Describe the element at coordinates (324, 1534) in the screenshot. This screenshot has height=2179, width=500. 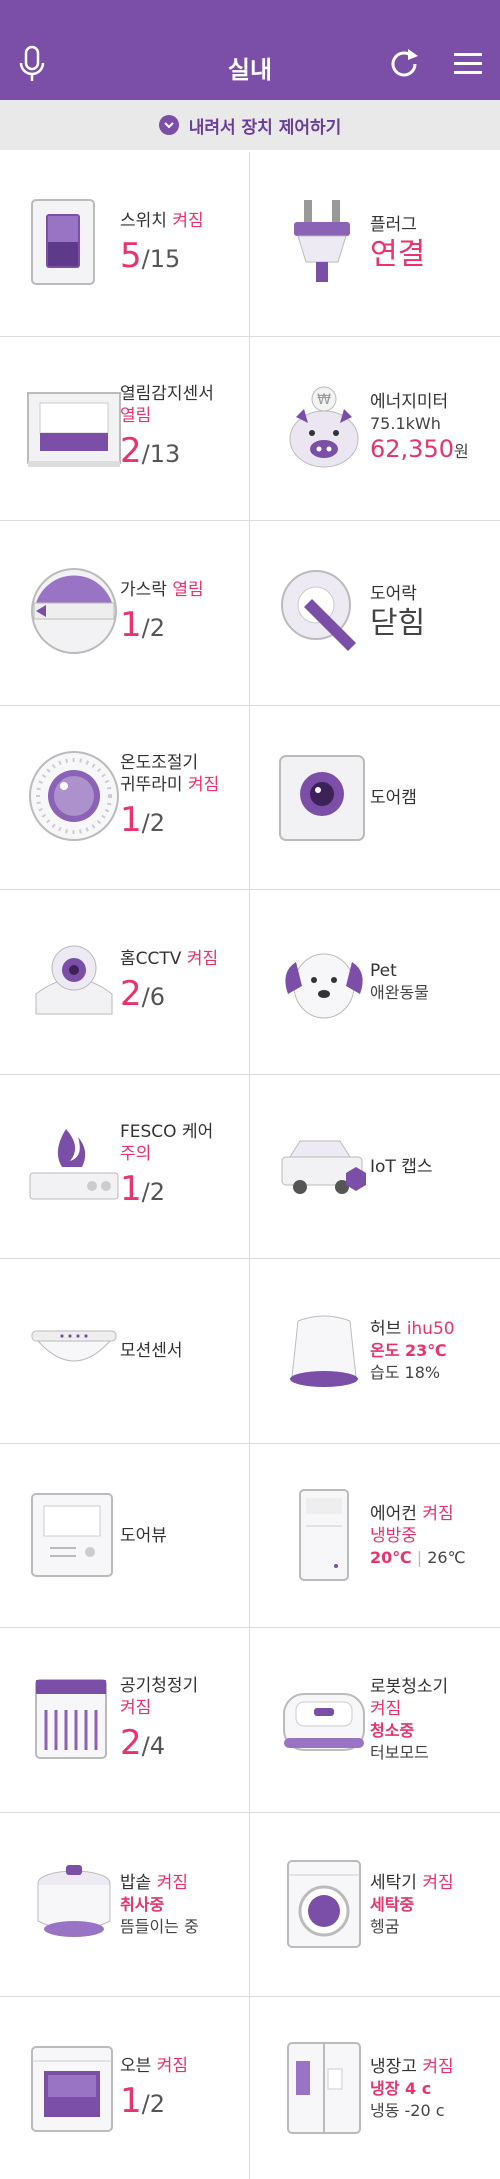
I see `air-conditioner-icon` at that location.